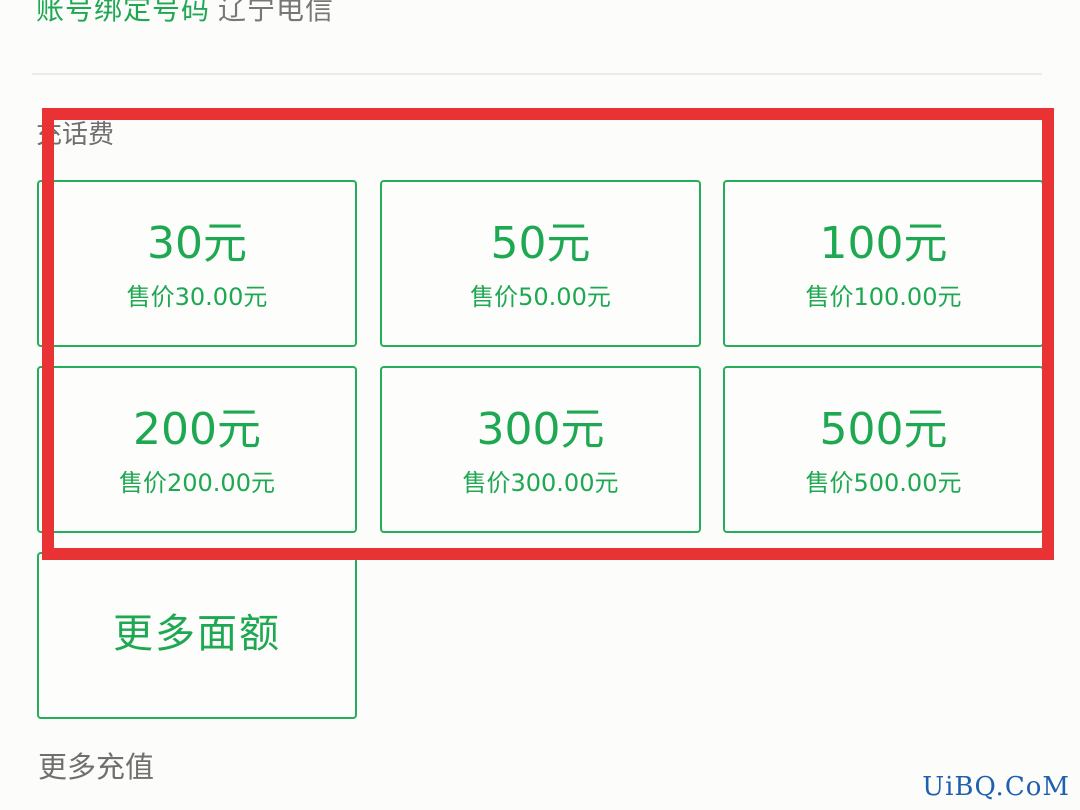  I want to click on option-amount: 100元, so click(883, 243).